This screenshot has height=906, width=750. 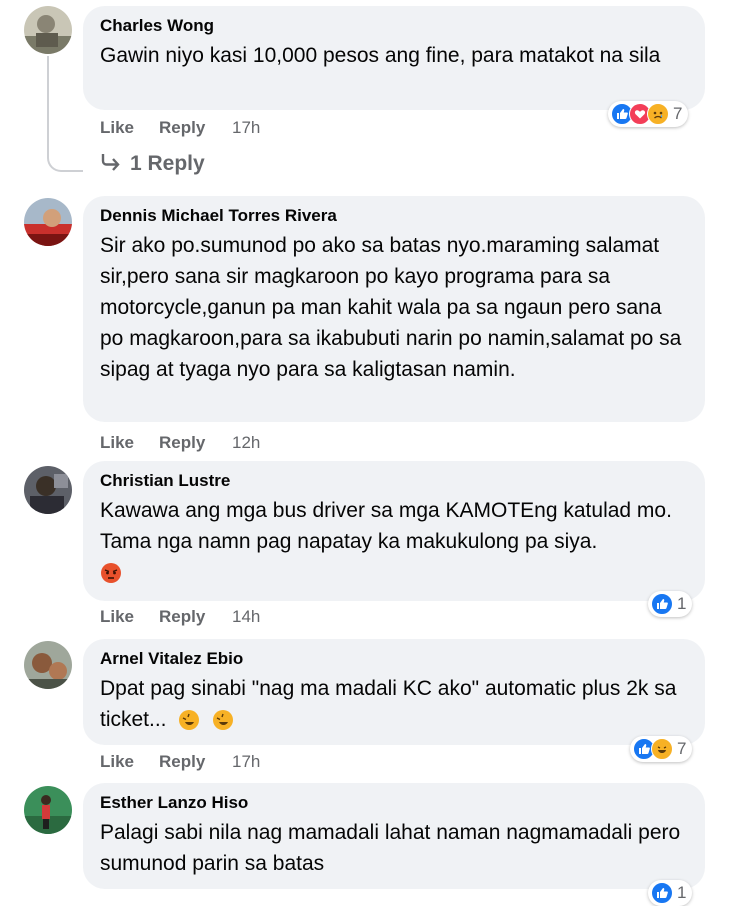 What do you see at coordinates (393, 481) in the screenshot?
I see `comment-author: Christian Lustre` at bounding box center [393, 481].